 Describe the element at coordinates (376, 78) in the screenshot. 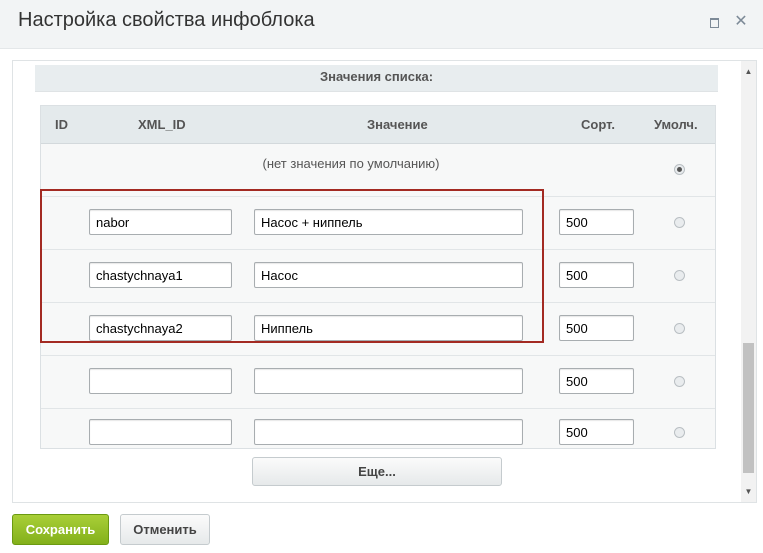

I see `section-title: Значения списка:` at that location.